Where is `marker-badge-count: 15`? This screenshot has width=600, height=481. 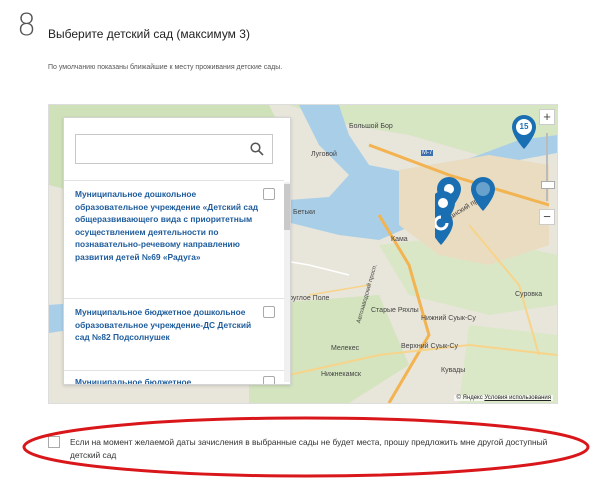
marker-badge-count: 15 is located at coordinates (524, 126).